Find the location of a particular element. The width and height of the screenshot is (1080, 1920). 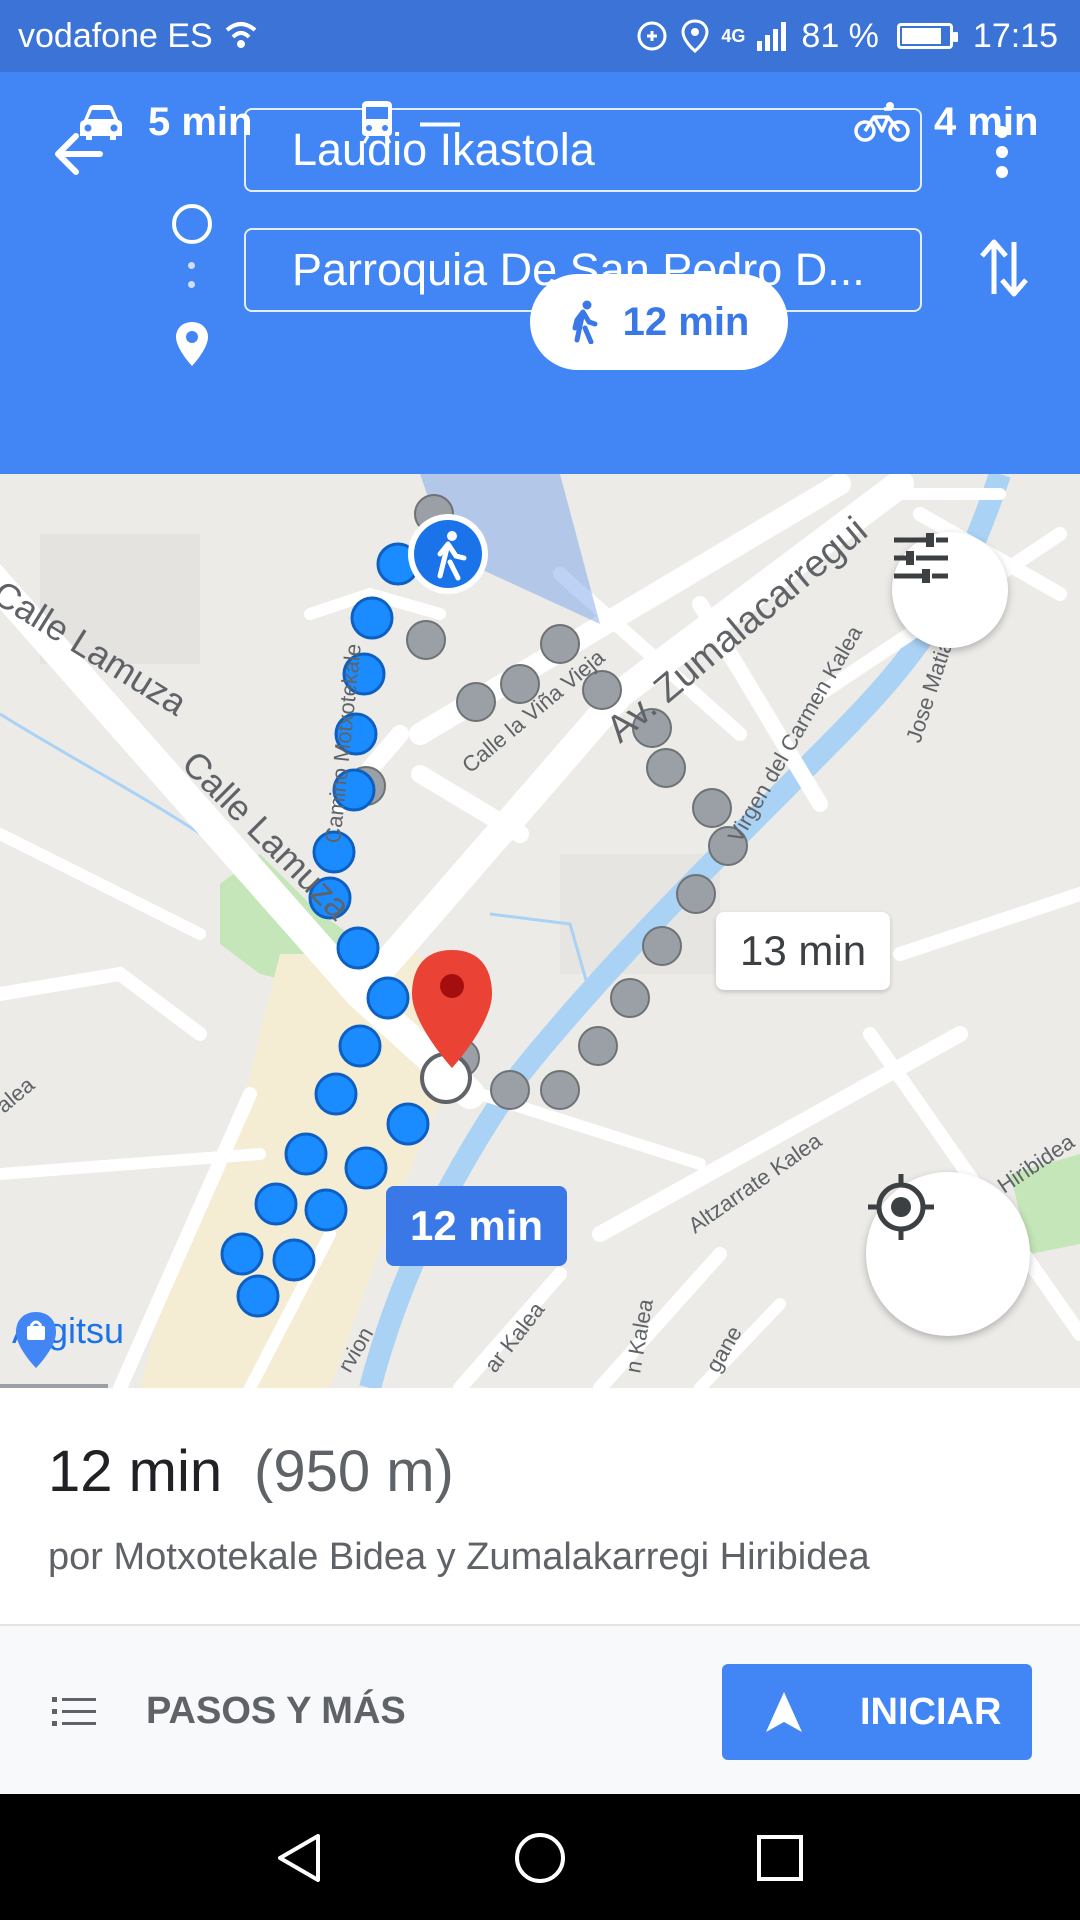

street-label: ar Kalea is located at coordinates (514, 1337).